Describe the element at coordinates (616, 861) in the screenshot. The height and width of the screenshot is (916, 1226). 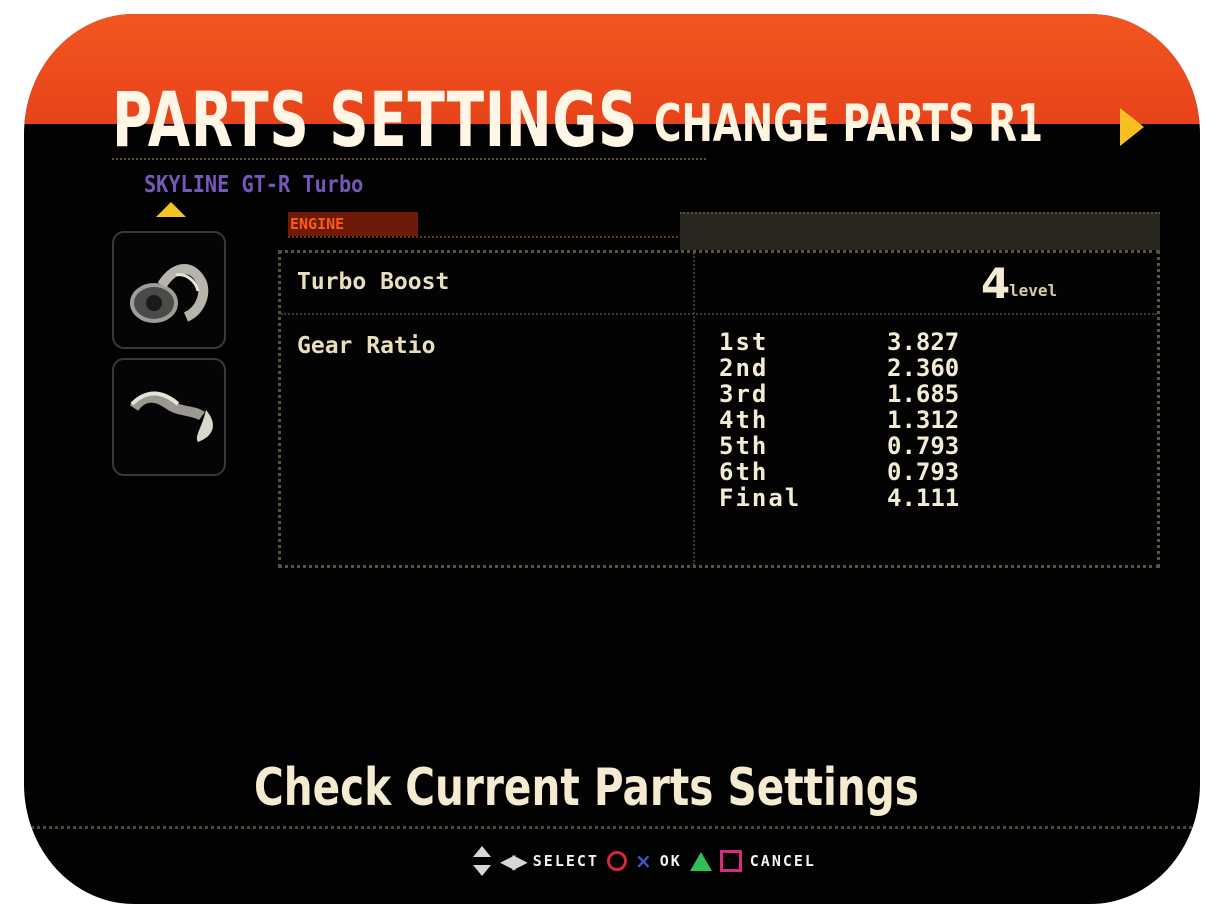
I see `circle-button-icon` at that location.